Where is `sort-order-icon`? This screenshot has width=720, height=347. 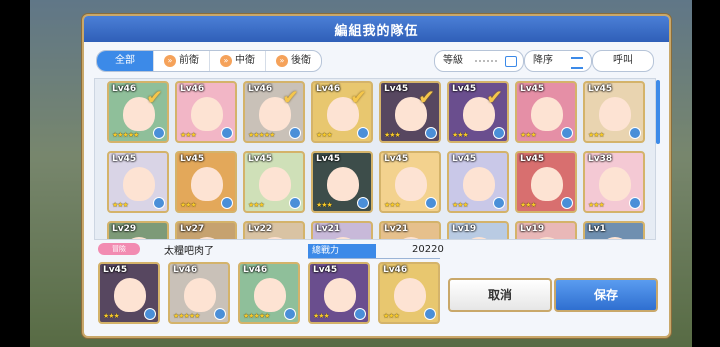 sort-order-icon is located at coordinates (577, 63).